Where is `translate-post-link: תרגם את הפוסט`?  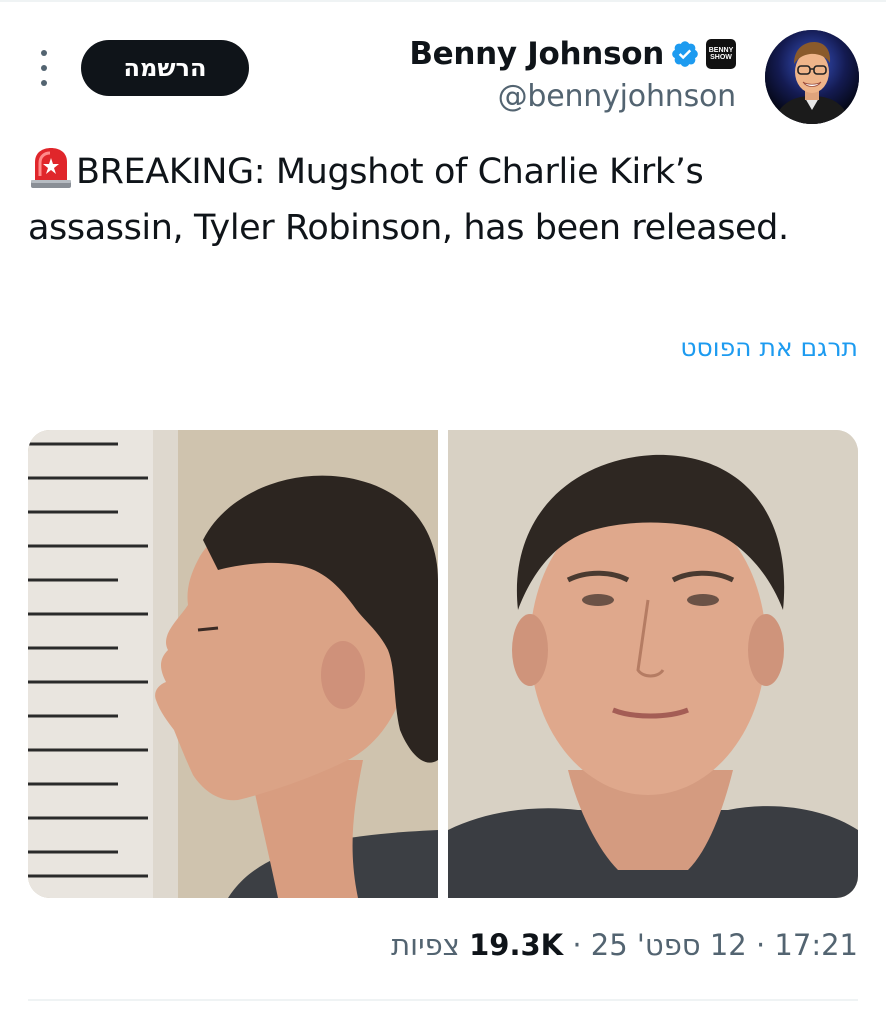
translate-post-link: תרגם את הפוסט is located at coordinates (769, 347).